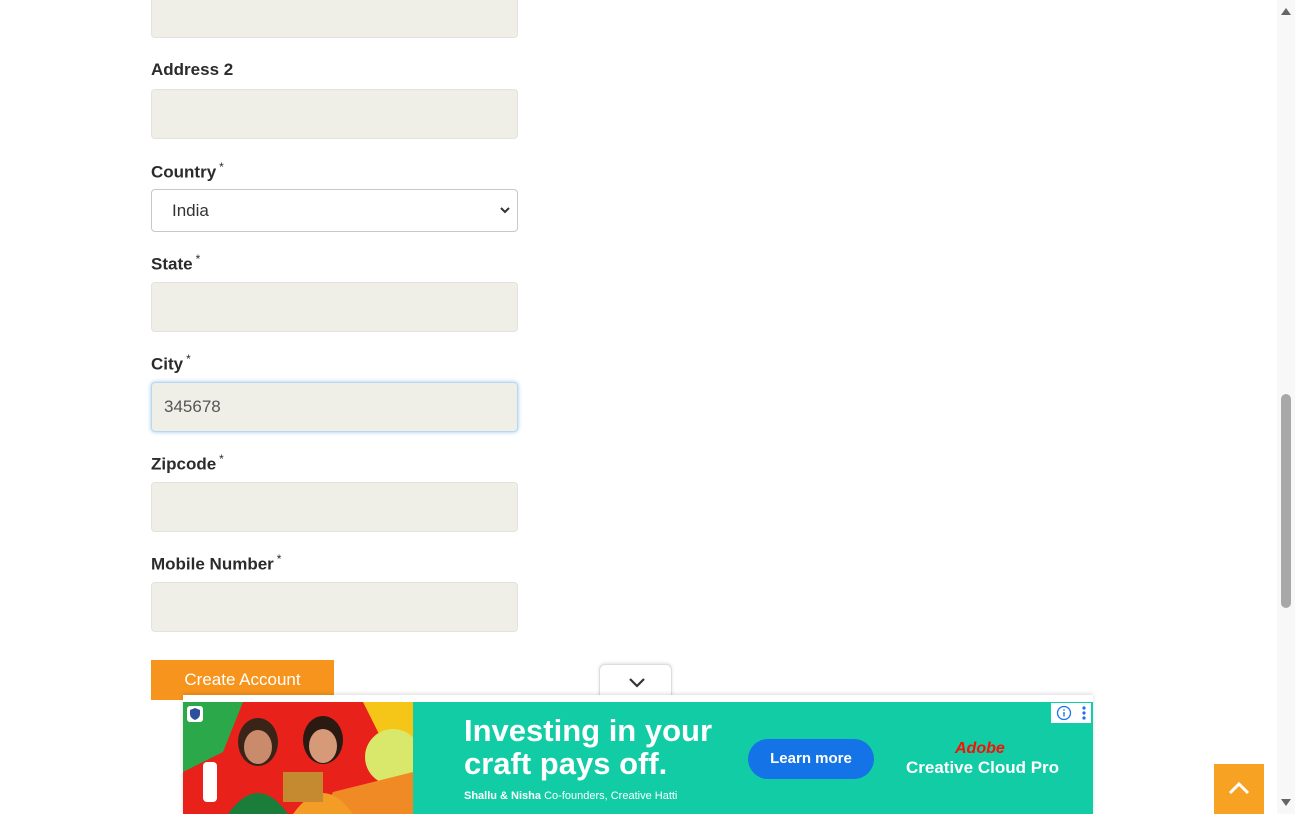 This screenshot has width=1295, height=814. What do you see at coordinates (1064, 713) in the screenshot?
I see `info-icon` at bounding box center [1064, 713].